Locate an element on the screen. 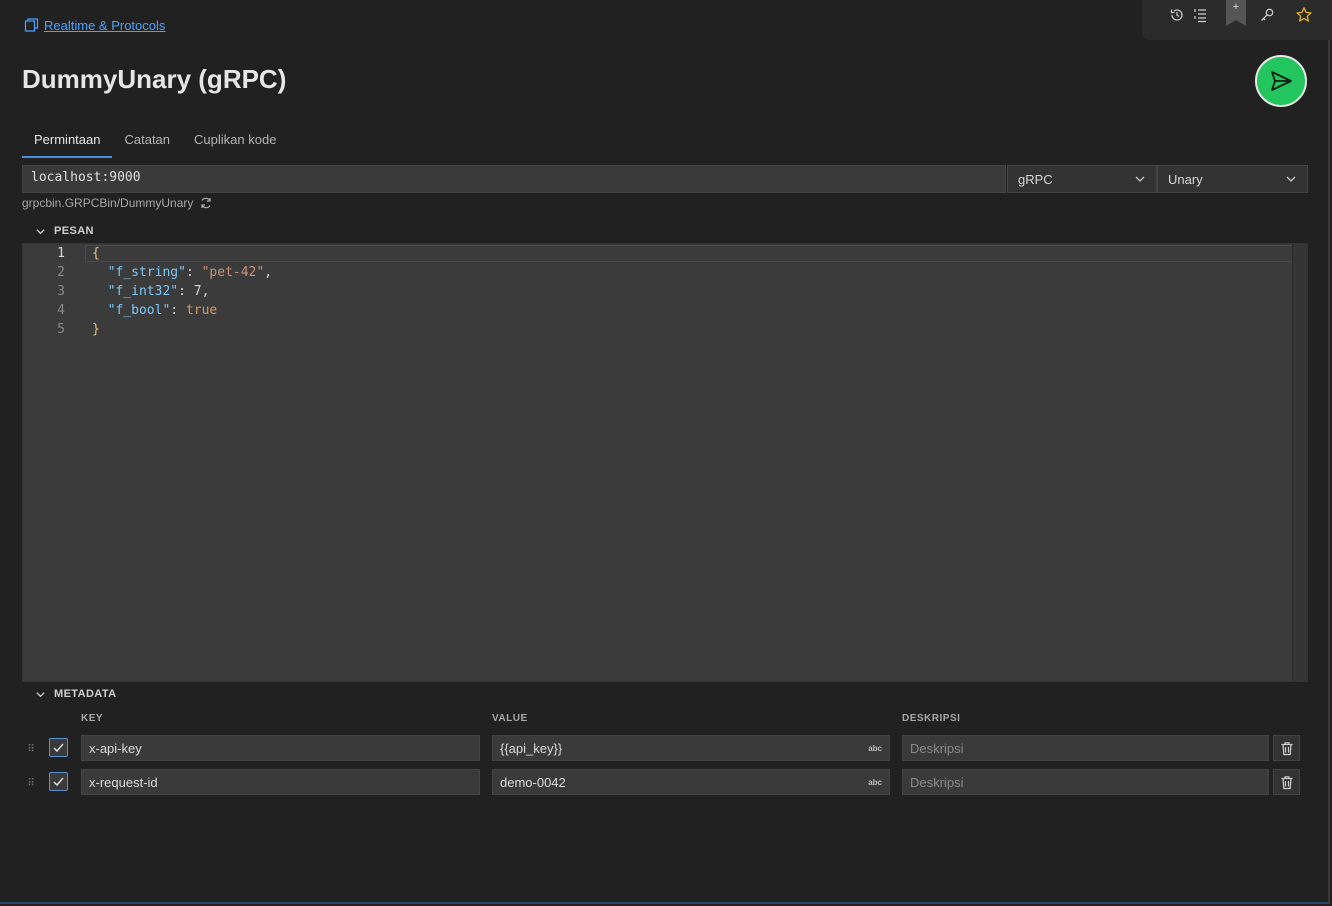 The image size is (1332, 906). metadata-section-toggle: METADATA is located at coordinates (75, 694).